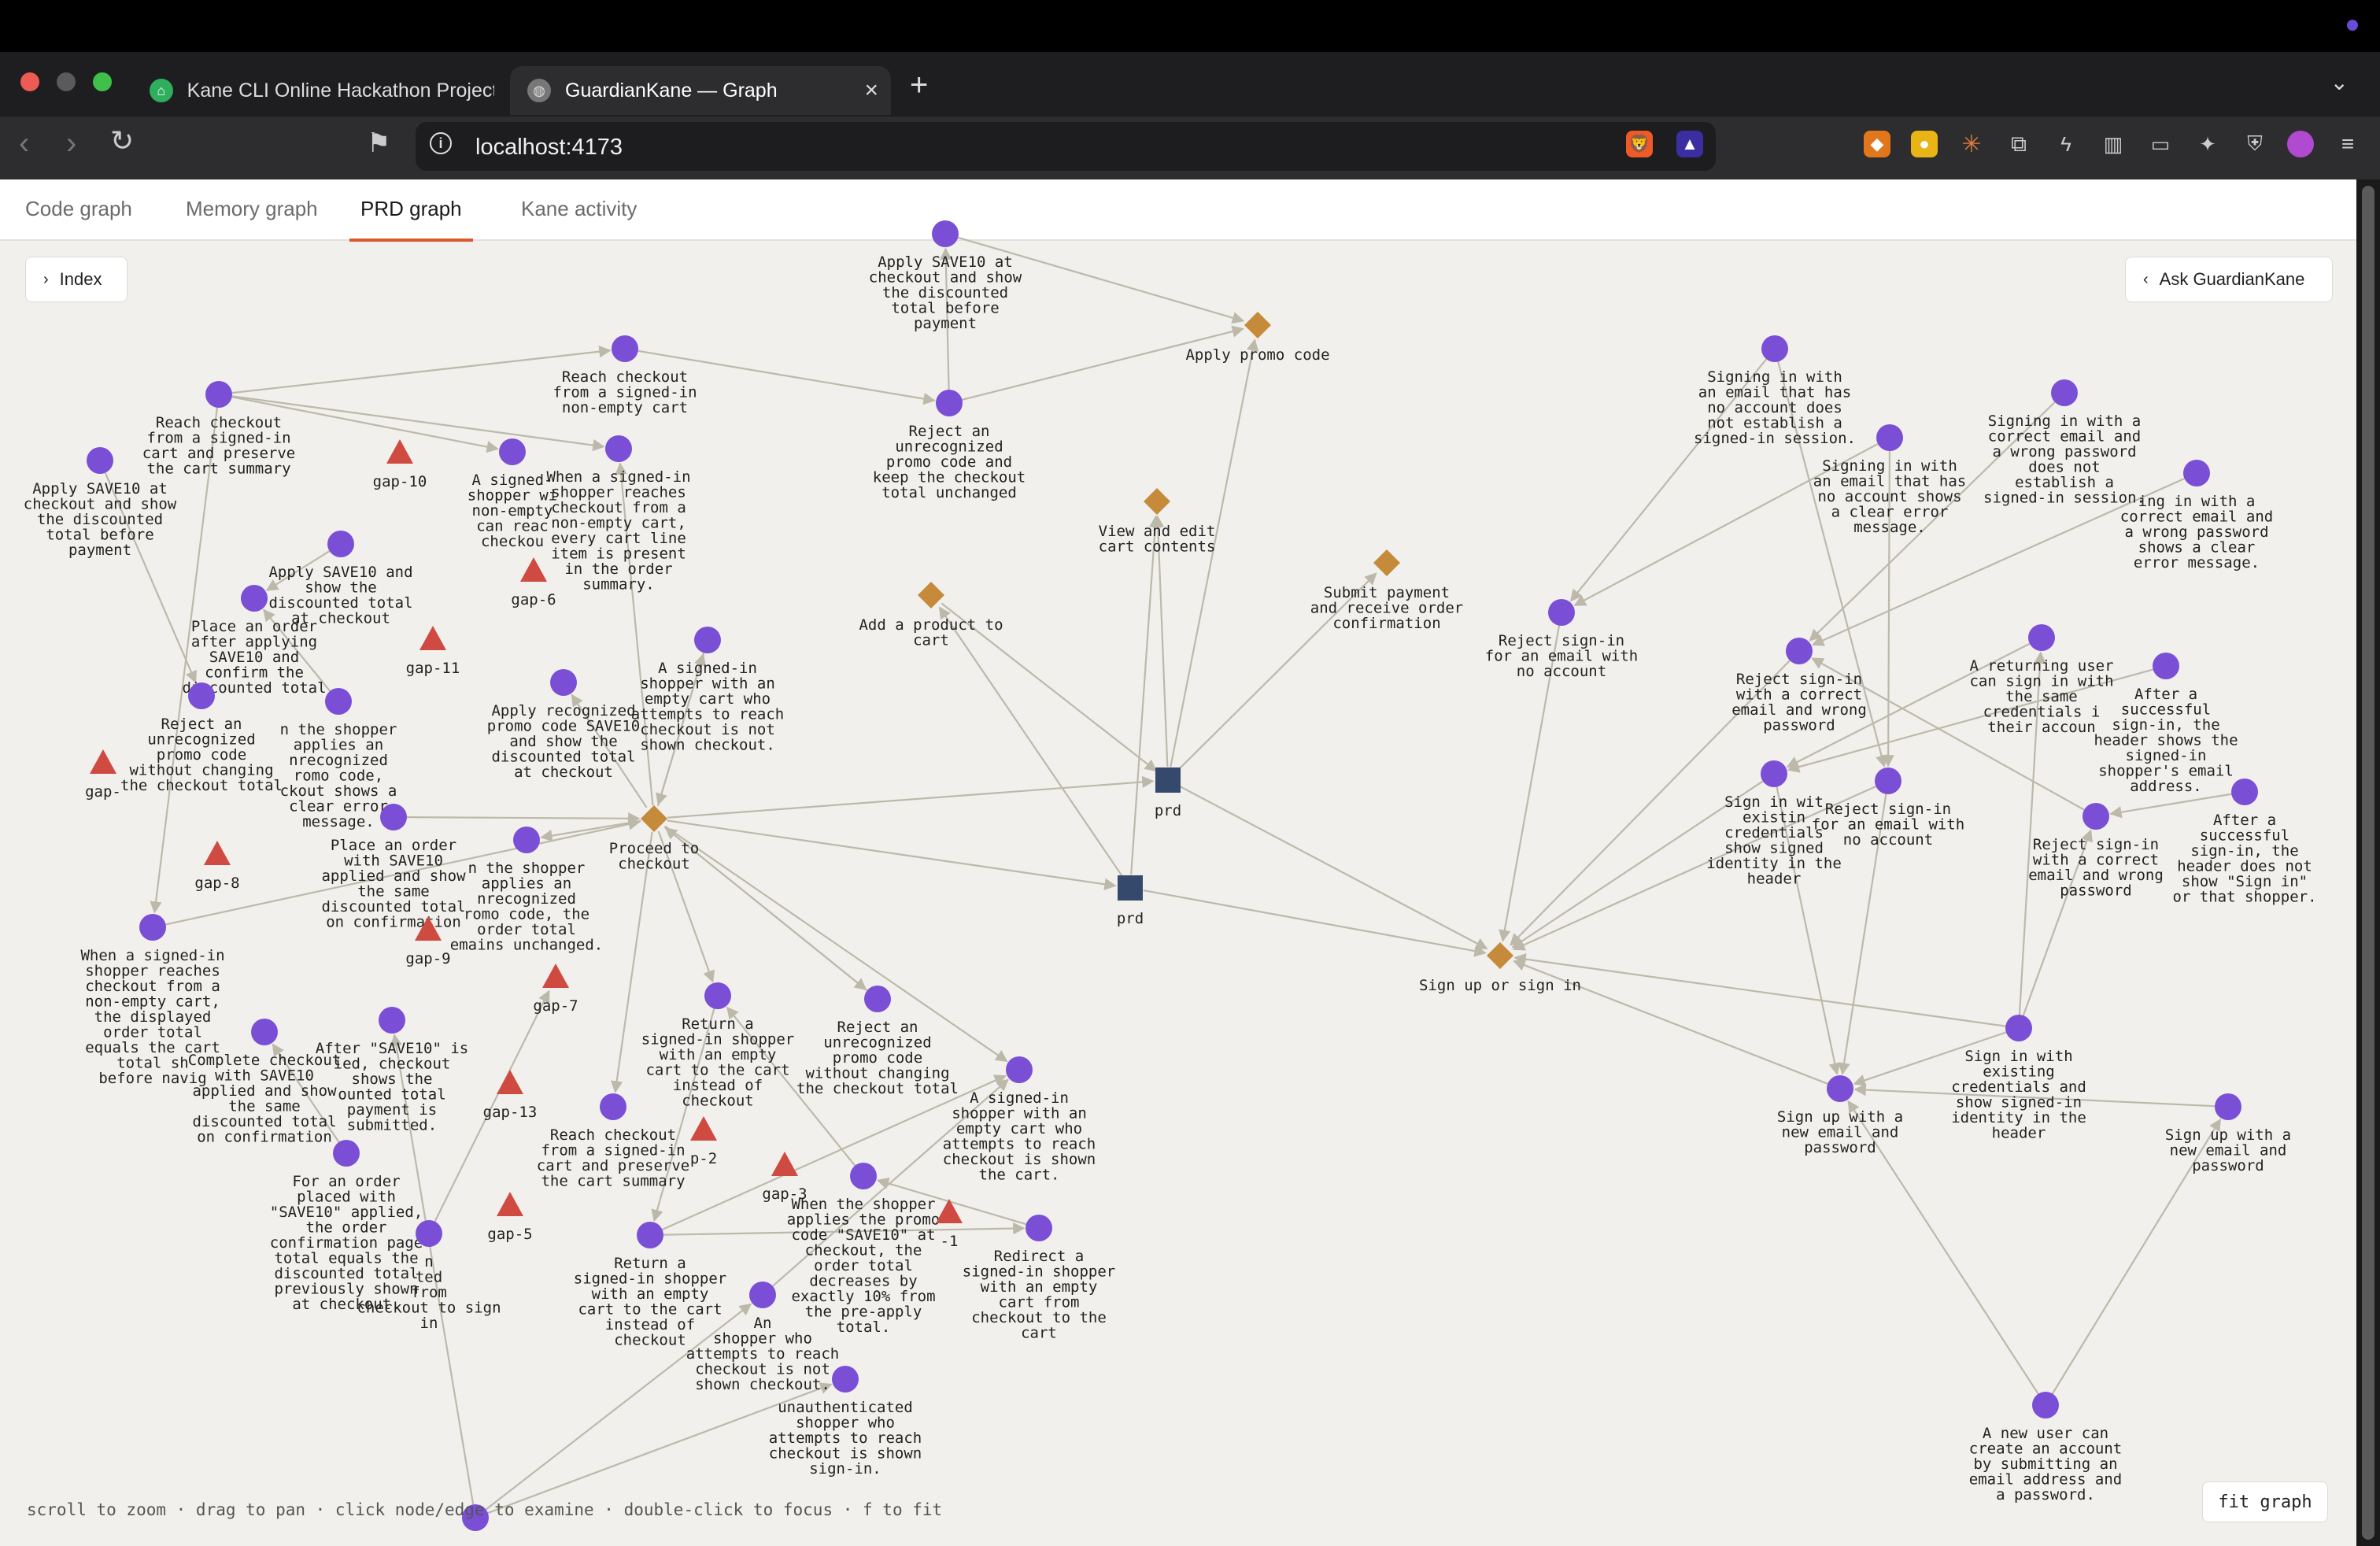 This screenshot has height=1546, width=2380. Describe the element at coordinates (2265, 1502) in the screenshot. I see `fit-graph-button: fit graph` at that location.